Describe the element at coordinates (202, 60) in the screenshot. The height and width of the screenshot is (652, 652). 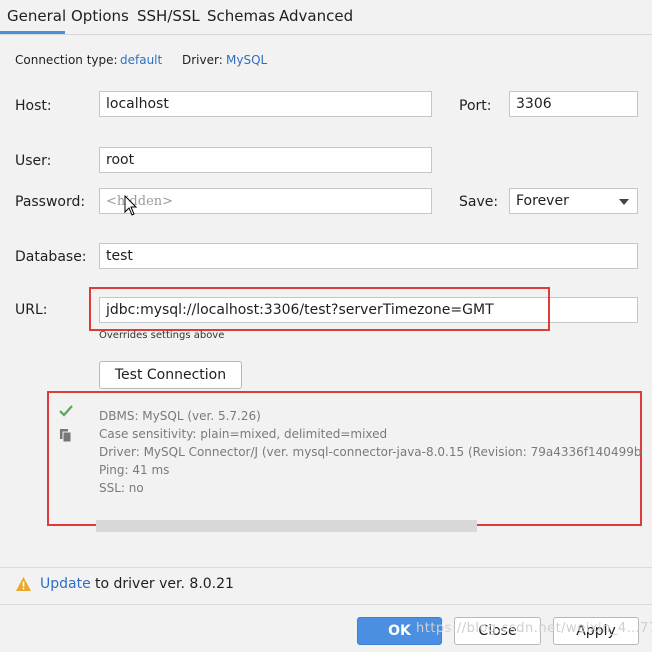
I see `driver-label: Driver:` at that location.